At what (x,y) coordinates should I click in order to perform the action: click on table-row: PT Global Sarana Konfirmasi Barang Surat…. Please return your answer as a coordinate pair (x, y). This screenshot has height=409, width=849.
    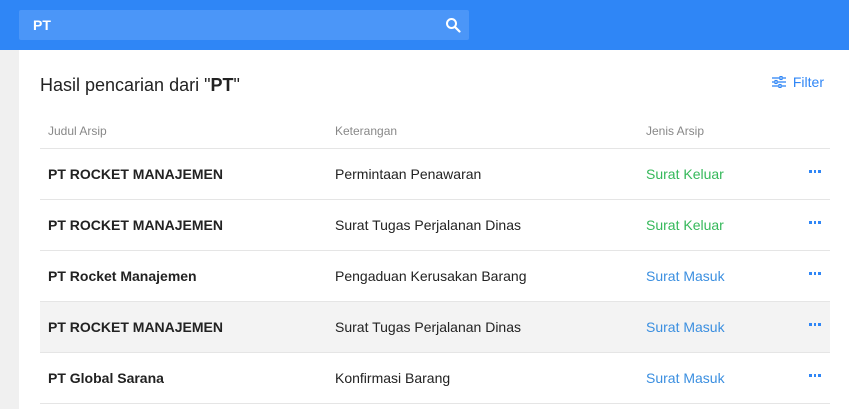
    Looking at the image, I should click on (435, 378).